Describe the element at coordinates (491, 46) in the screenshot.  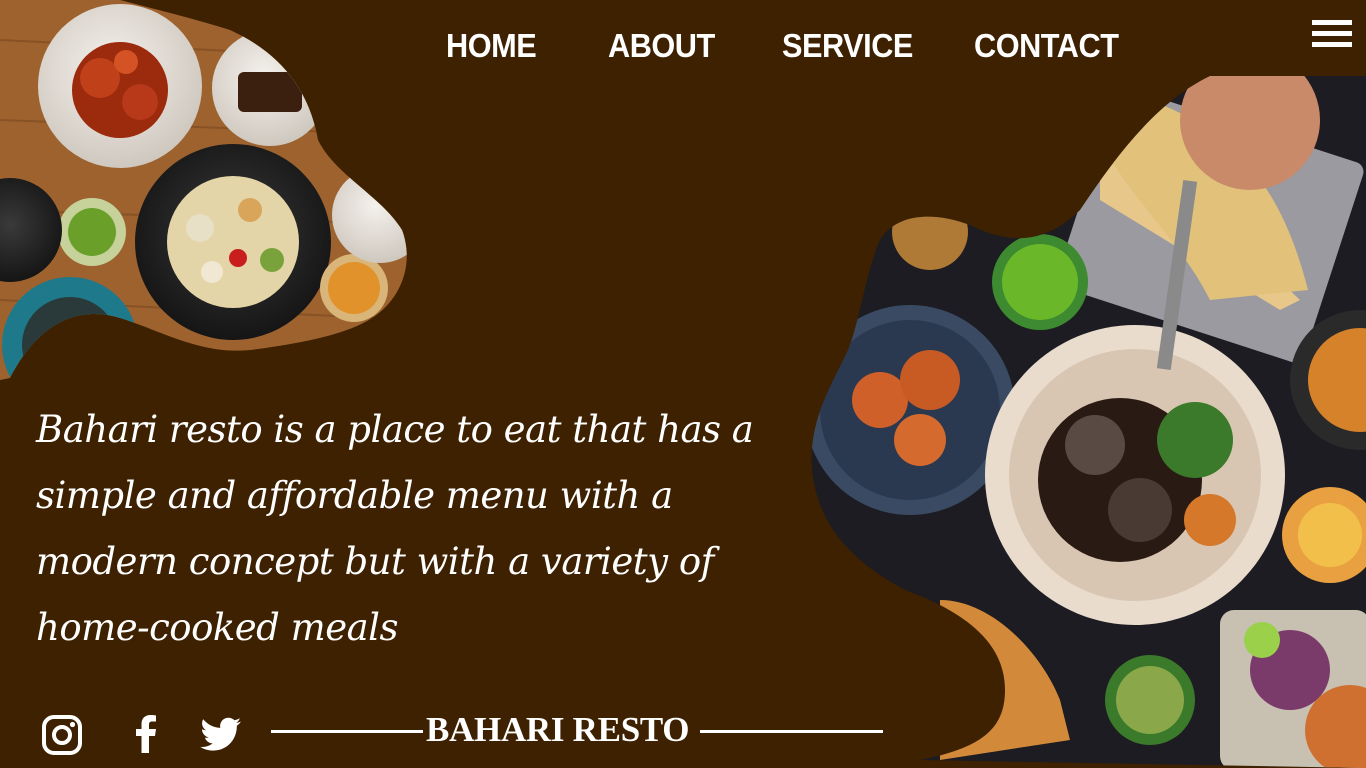
I see `nav-home-link: HOME` at that location.